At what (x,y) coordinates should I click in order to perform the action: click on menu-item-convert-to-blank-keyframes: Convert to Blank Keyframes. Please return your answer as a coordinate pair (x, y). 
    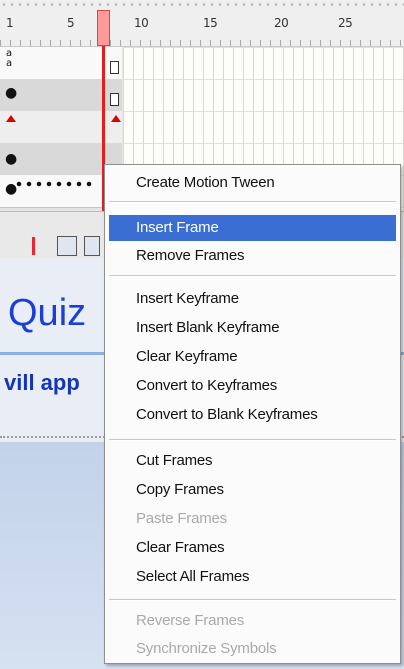
    Looking at the image, I should click on (252, 415).